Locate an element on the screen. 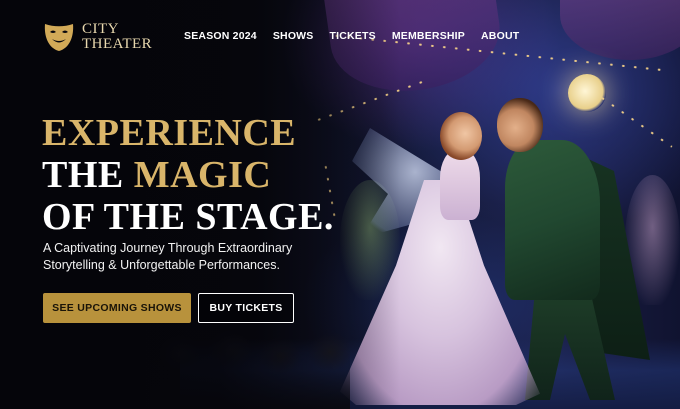 This screenshot has height=409, width=680. headline-line-2: THE MAGIC is located at coordinates (188, 175).